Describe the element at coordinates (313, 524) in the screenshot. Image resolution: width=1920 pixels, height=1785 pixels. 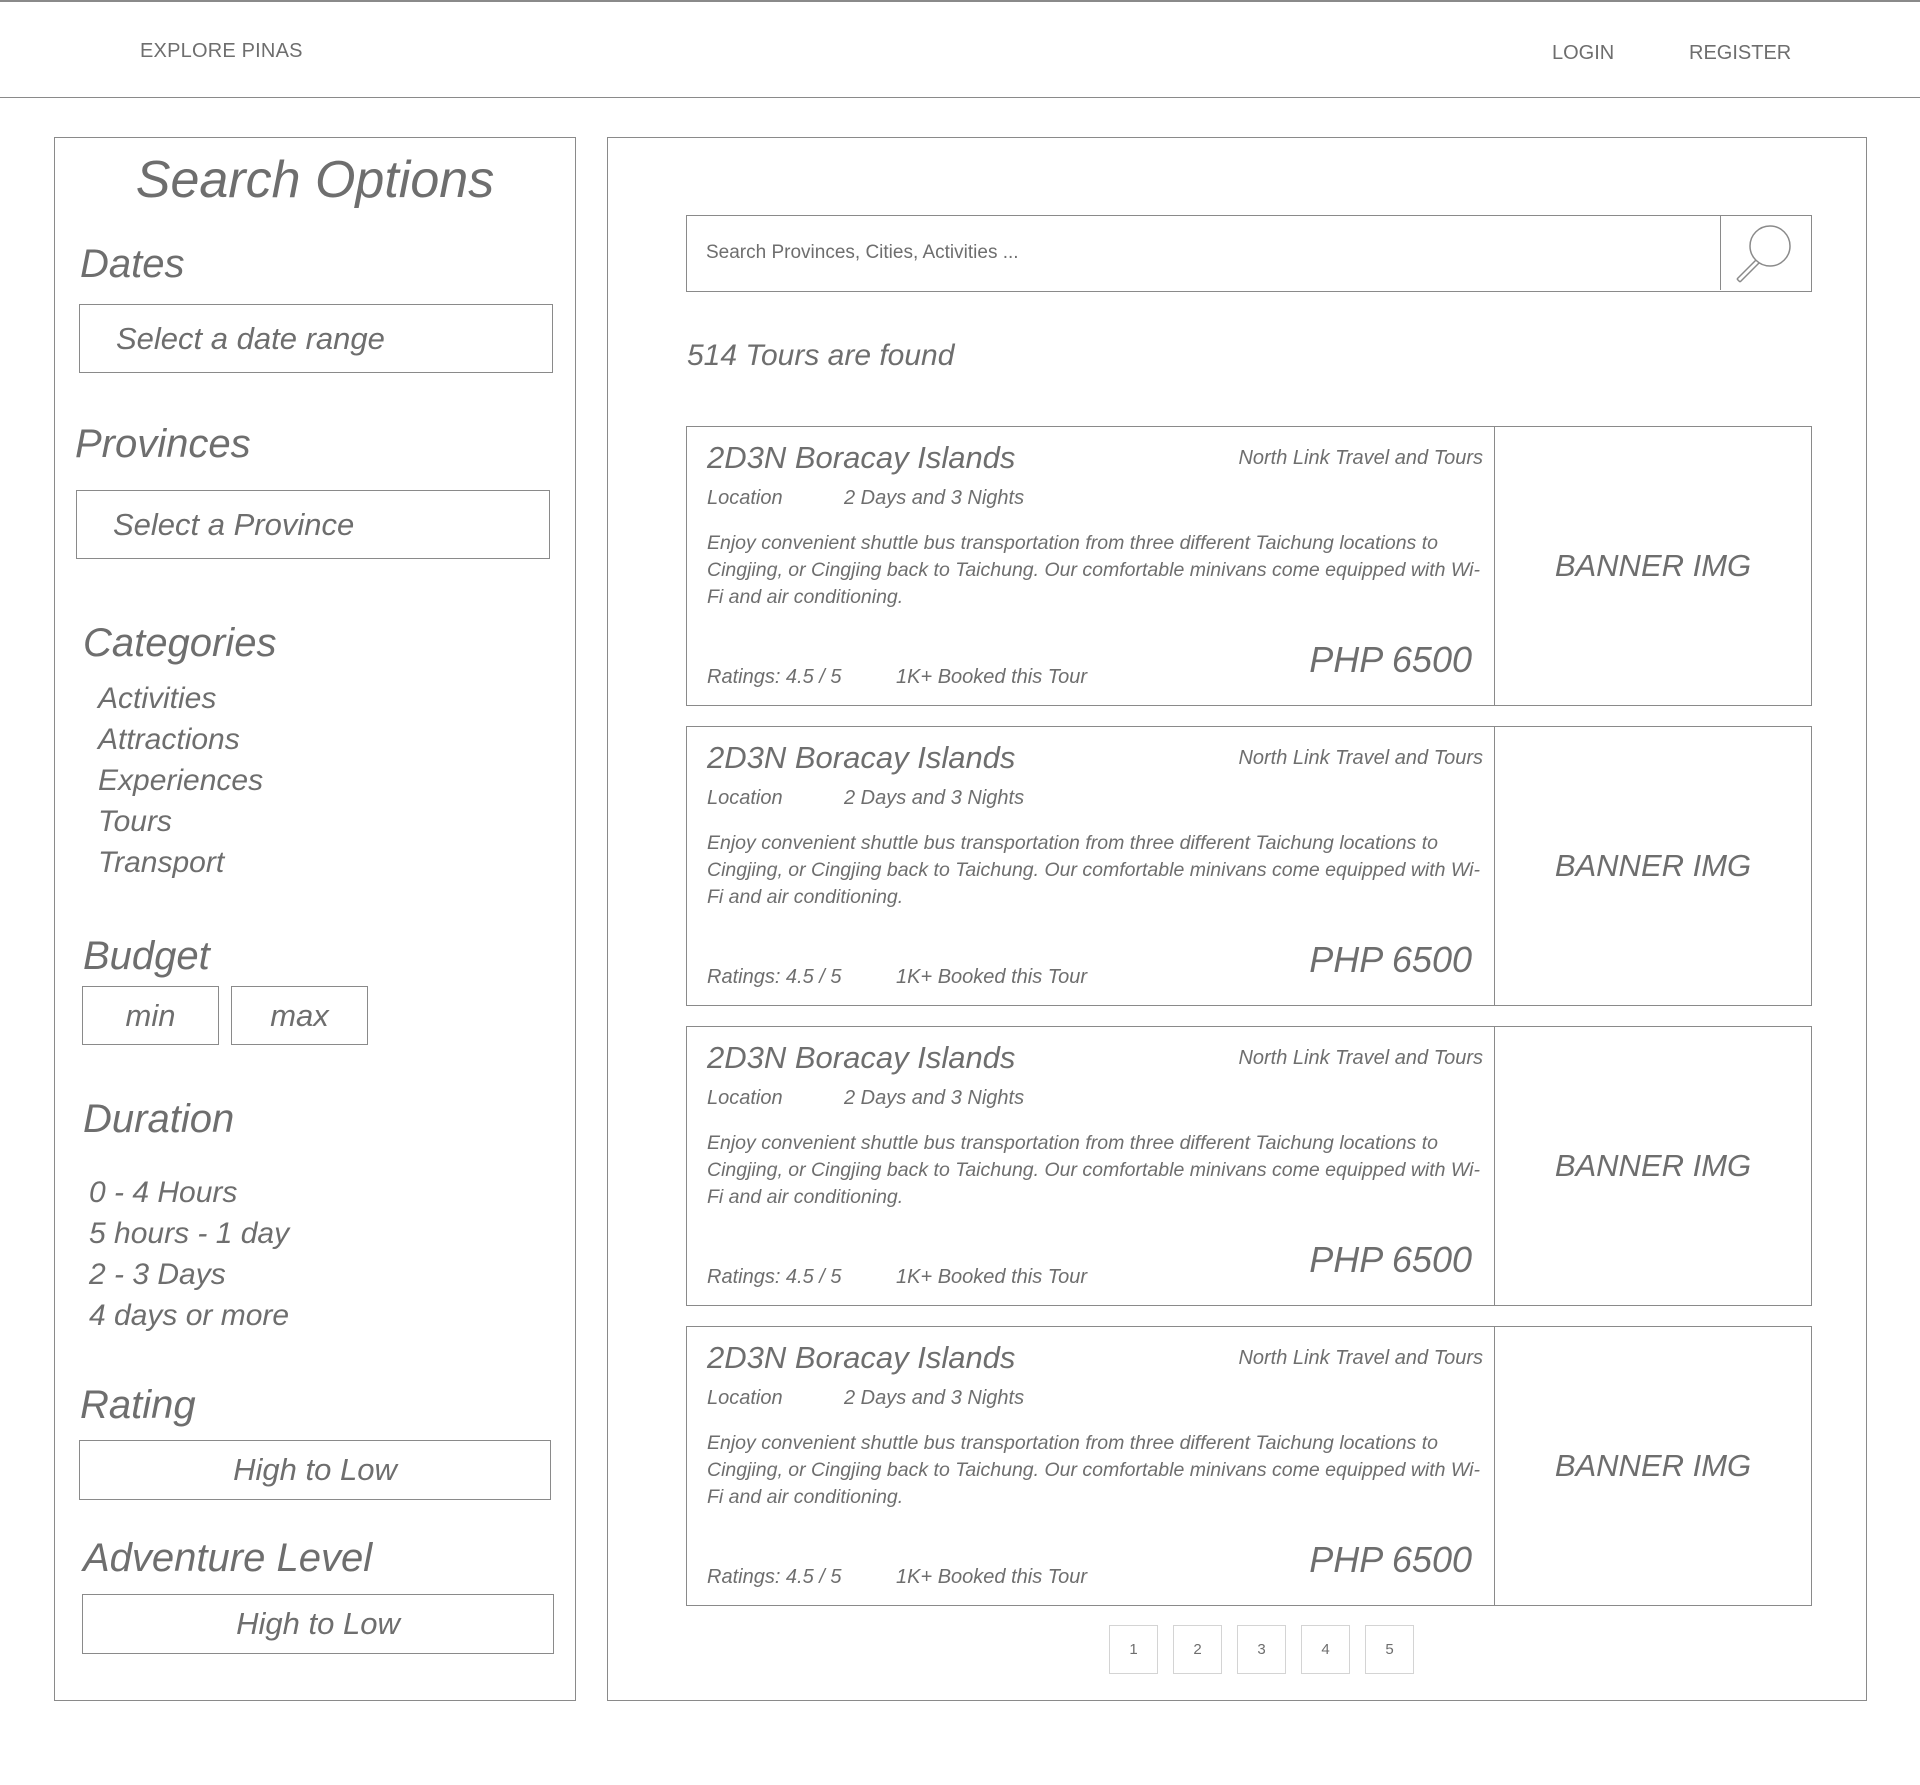
I see `province-select: Select a Province` at that location.